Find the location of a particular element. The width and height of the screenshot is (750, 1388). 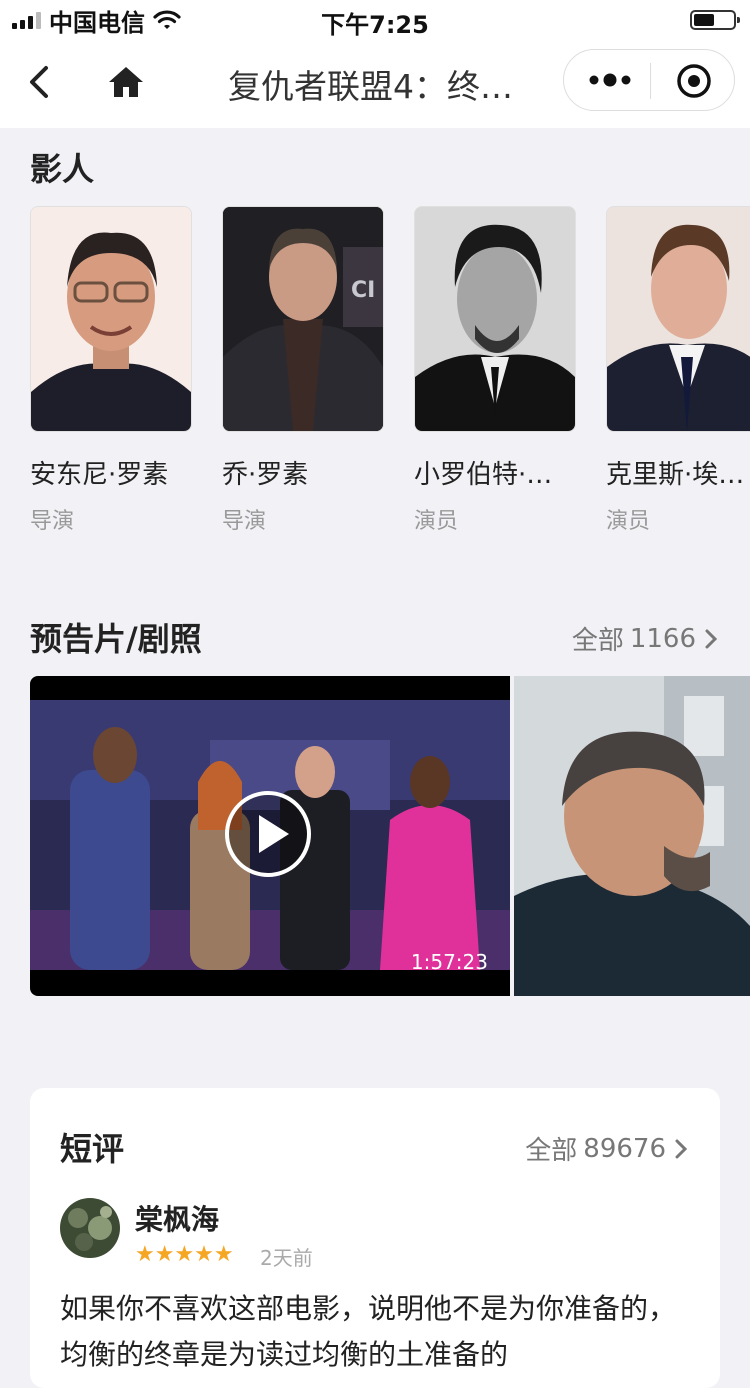

play-icon is located at coordinates (274, 834).